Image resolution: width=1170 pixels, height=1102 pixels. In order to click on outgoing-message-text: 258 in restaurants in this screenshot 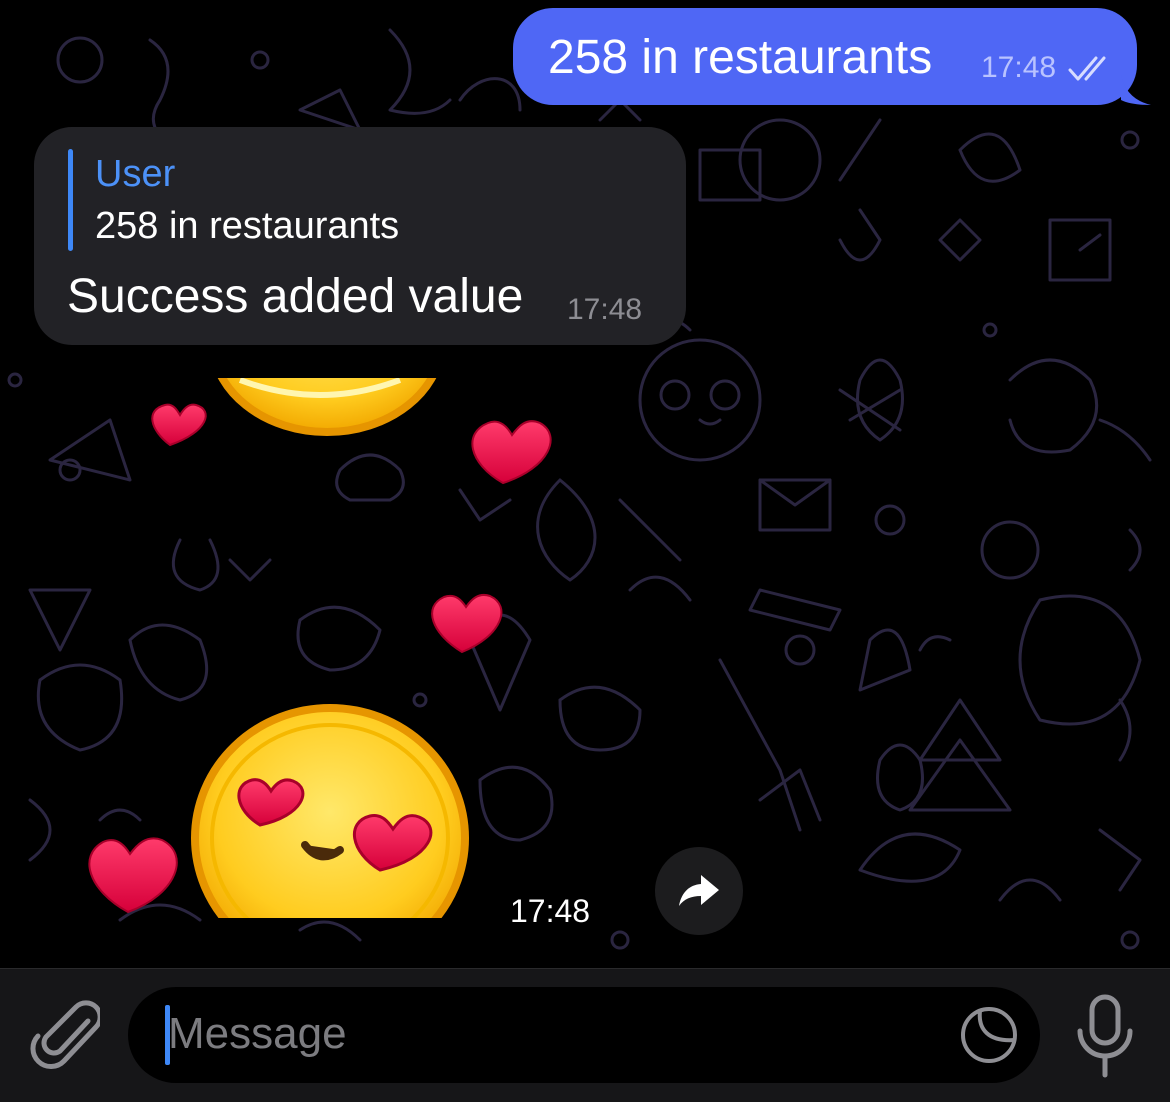, I will do `click(740, 57)`.